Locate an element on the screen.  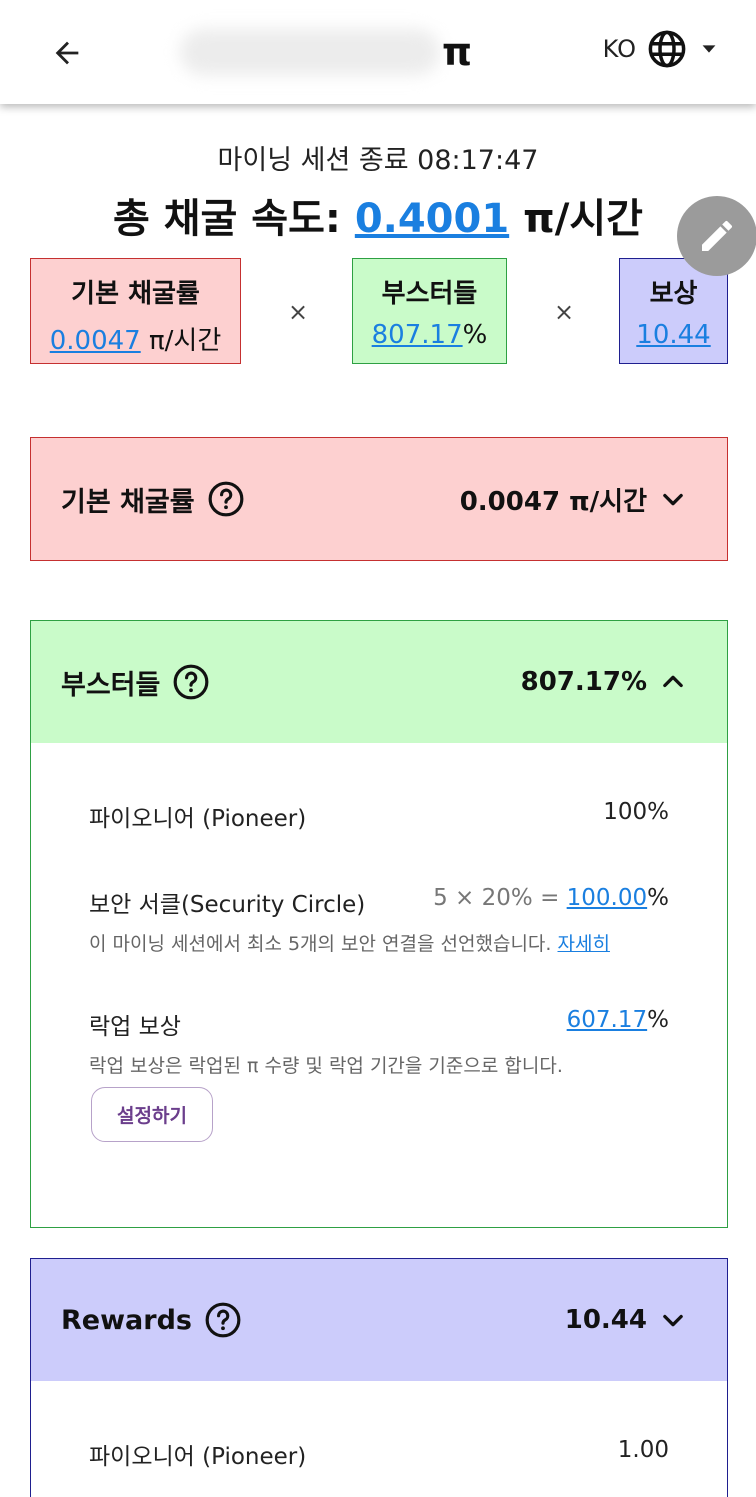
arrow-left-icon is located at coordinates (67, 53).